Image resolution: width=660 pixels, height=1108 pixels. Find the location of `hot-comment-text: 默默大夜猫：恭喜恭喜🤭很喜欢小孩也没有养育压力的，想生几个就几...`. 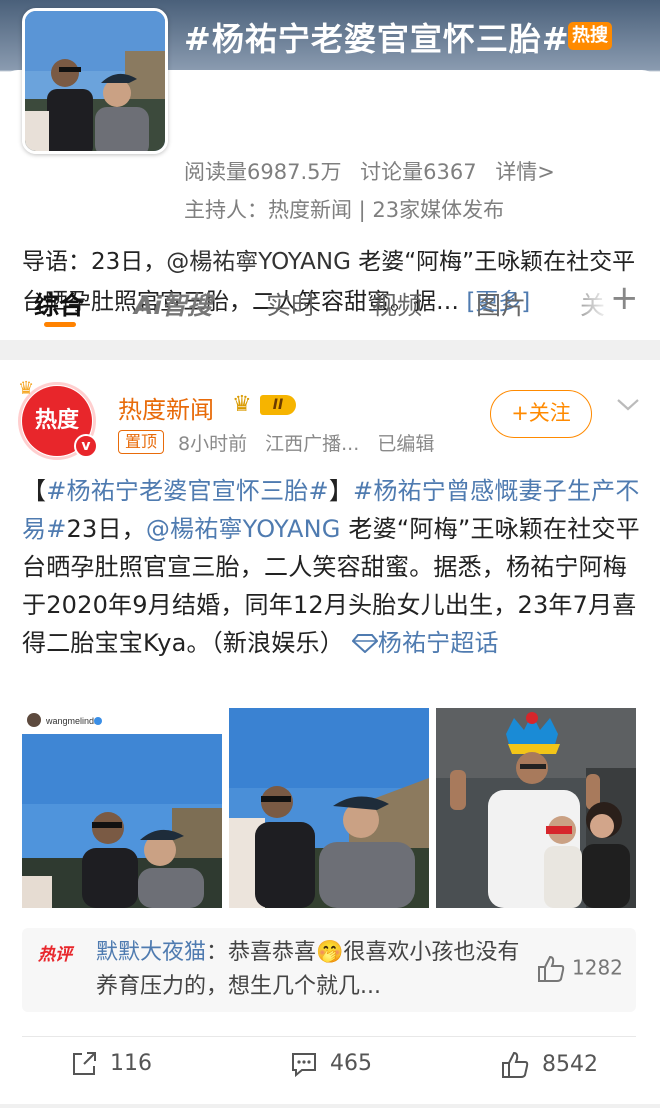

hot-comment-text: 默默大夜猫：恭喜恭喜🤭很喜欢小孩也没有养育压力的，想生几个就几... is located at coordinates (308, 969).